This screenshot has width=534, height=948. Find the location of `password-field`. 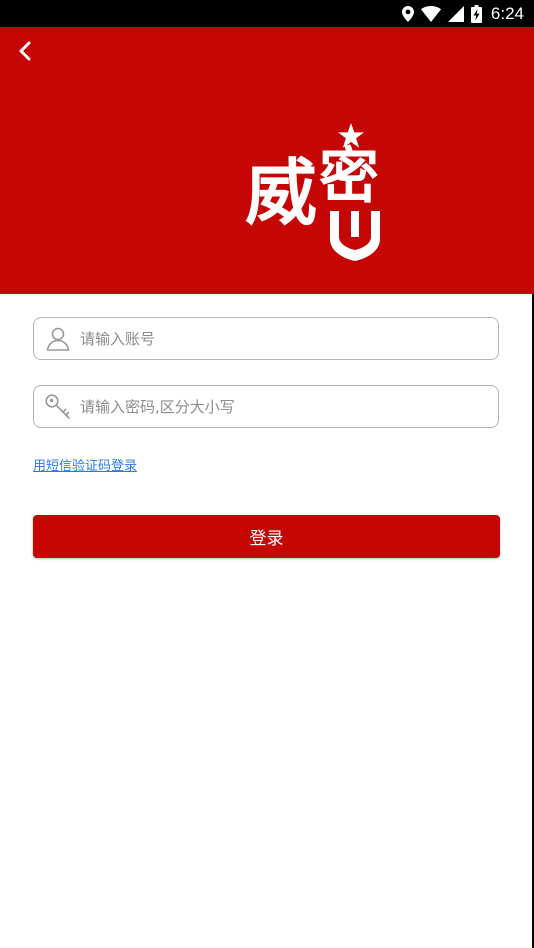

password-field is located at coordinates (266, 406).